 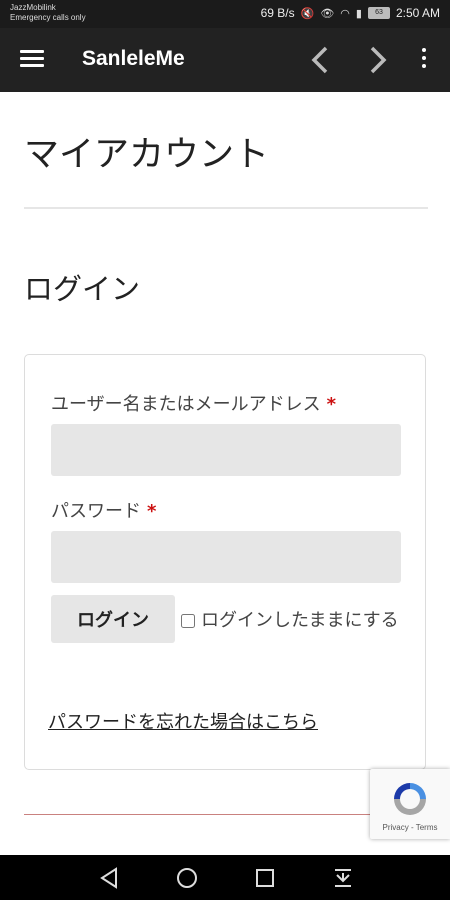 I want to click on remember-me-checkbox, so click(x=188, y=621).